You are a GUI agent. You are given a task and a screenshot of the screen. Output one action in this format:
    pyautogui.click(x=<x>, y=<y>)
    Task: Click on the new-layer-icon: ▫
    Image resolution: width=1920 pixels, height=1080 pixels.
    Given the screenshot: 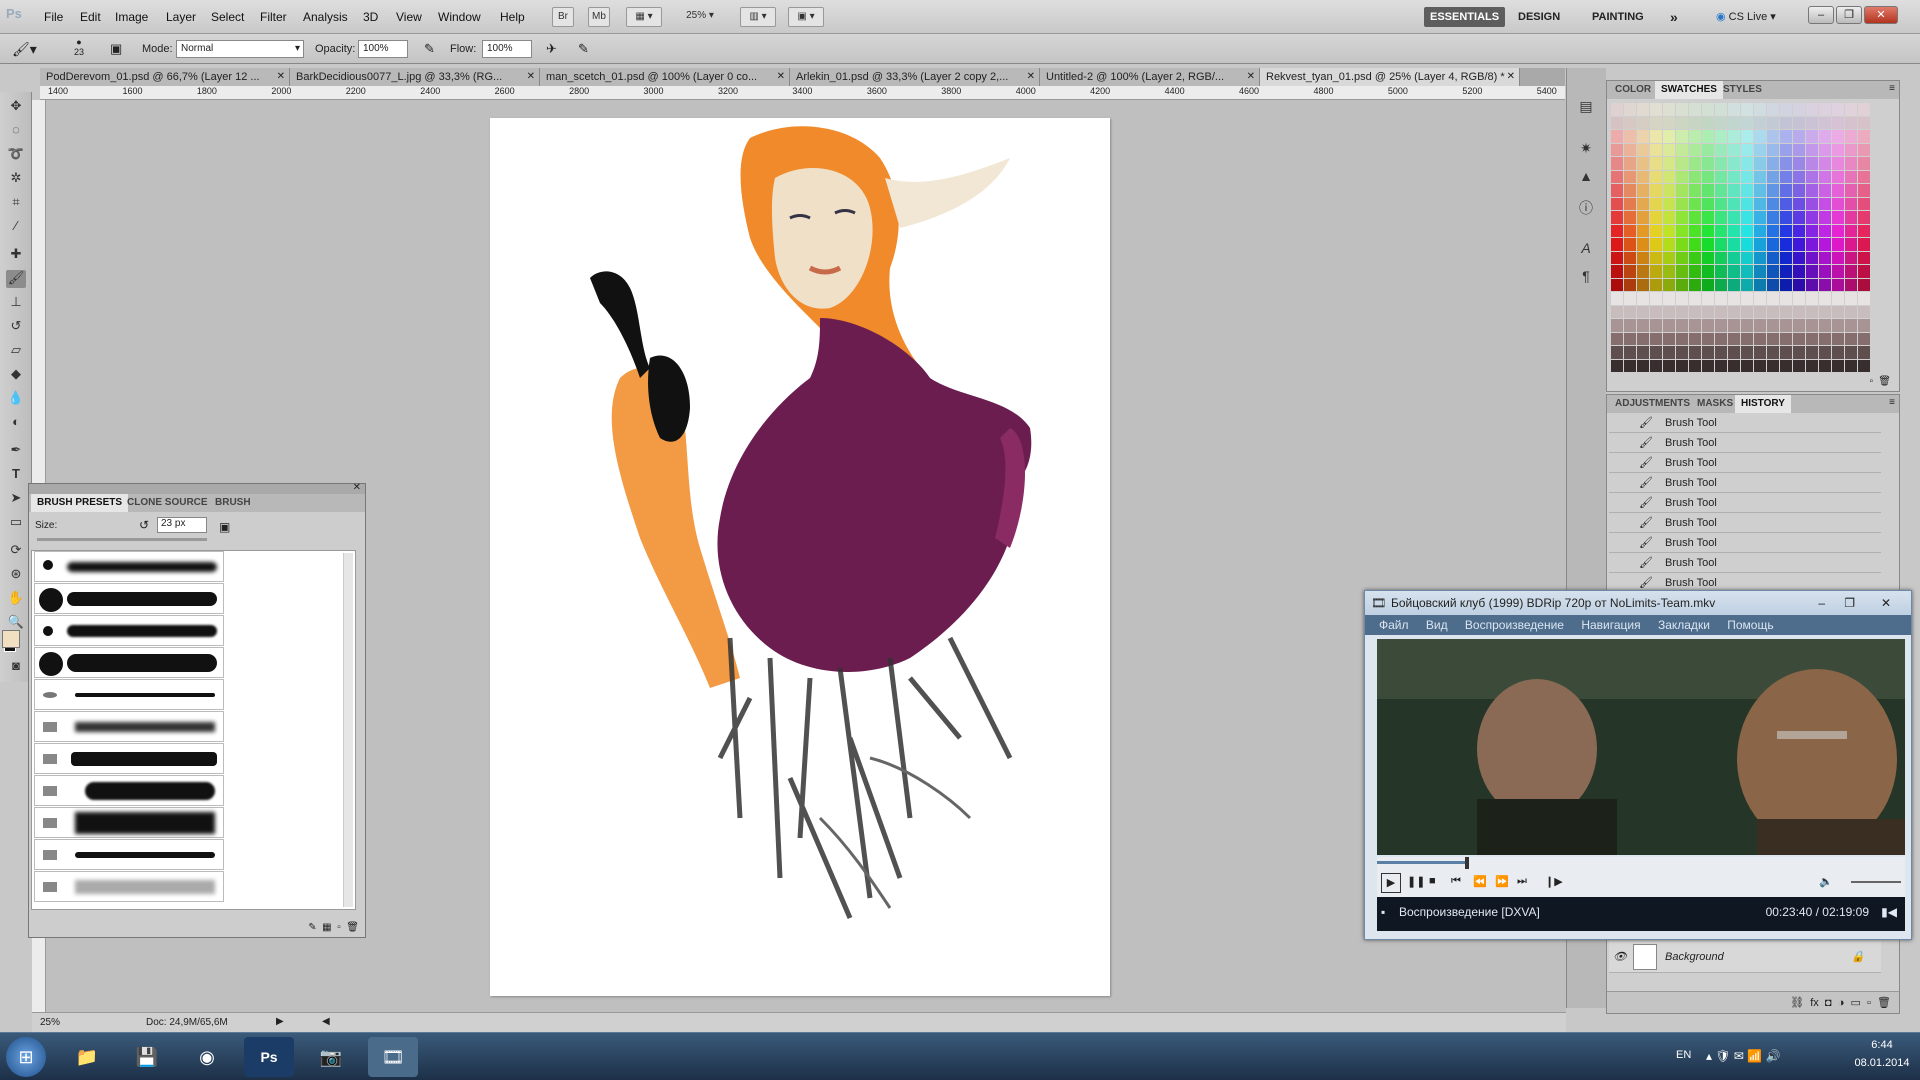 What is the action you would take?
    pyautogui.click(x=1869, y=1003)
    